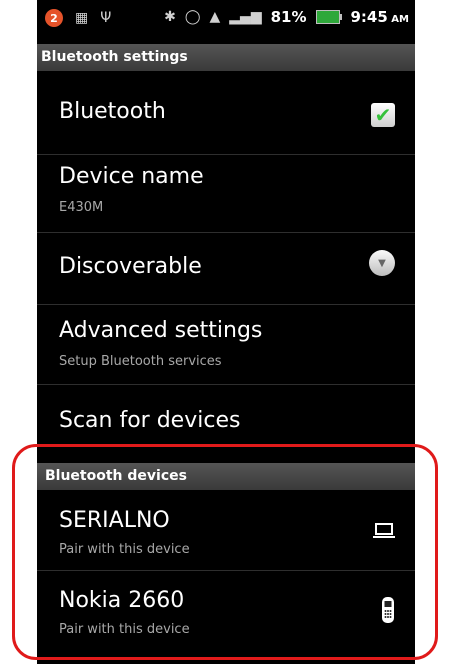 This screenshot has width=449, height=664. What do you see at coordinates (112, 111) in the screenshot?
I see `setting-label: Bluetooth` at bounding box center [112, 111].